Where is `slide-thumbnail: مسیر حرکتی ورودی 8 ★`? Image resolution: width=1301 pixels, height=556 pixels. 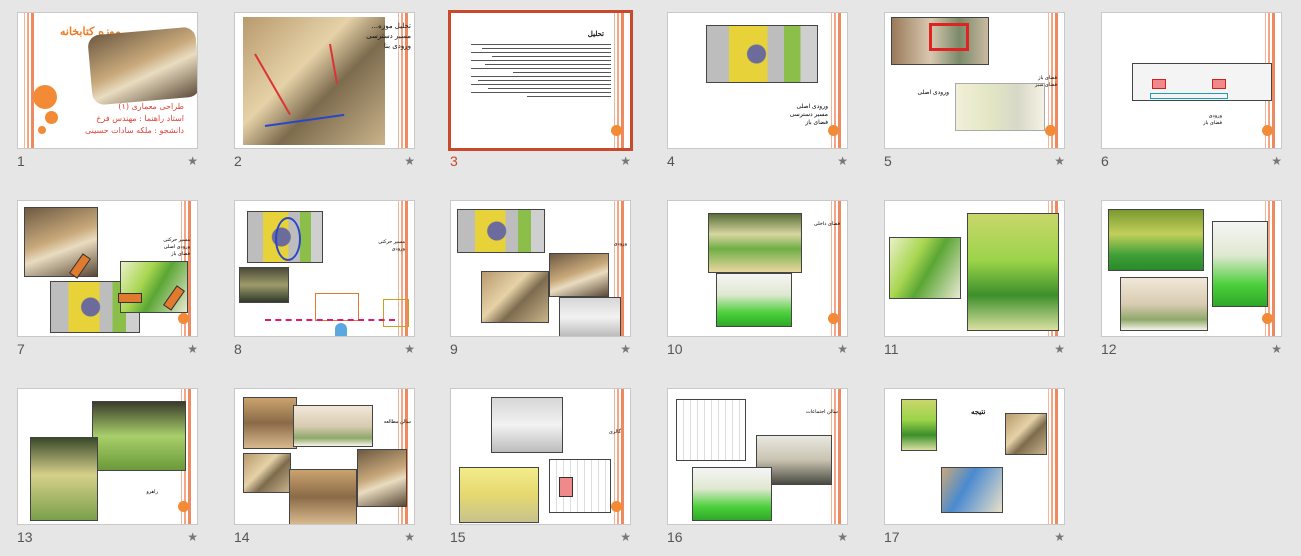
slide-thumbnail: مسیر حرکتی ورودی 8 ★ is located at coordinates (326, 280).